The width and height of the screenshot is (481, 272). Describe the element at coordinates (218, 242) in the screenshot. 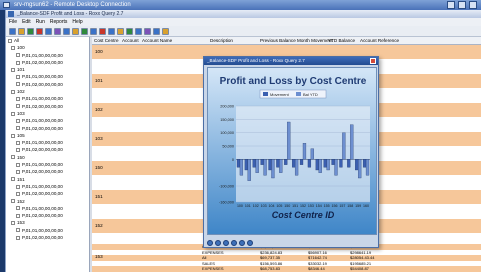

I see `prev-icon` at that location.